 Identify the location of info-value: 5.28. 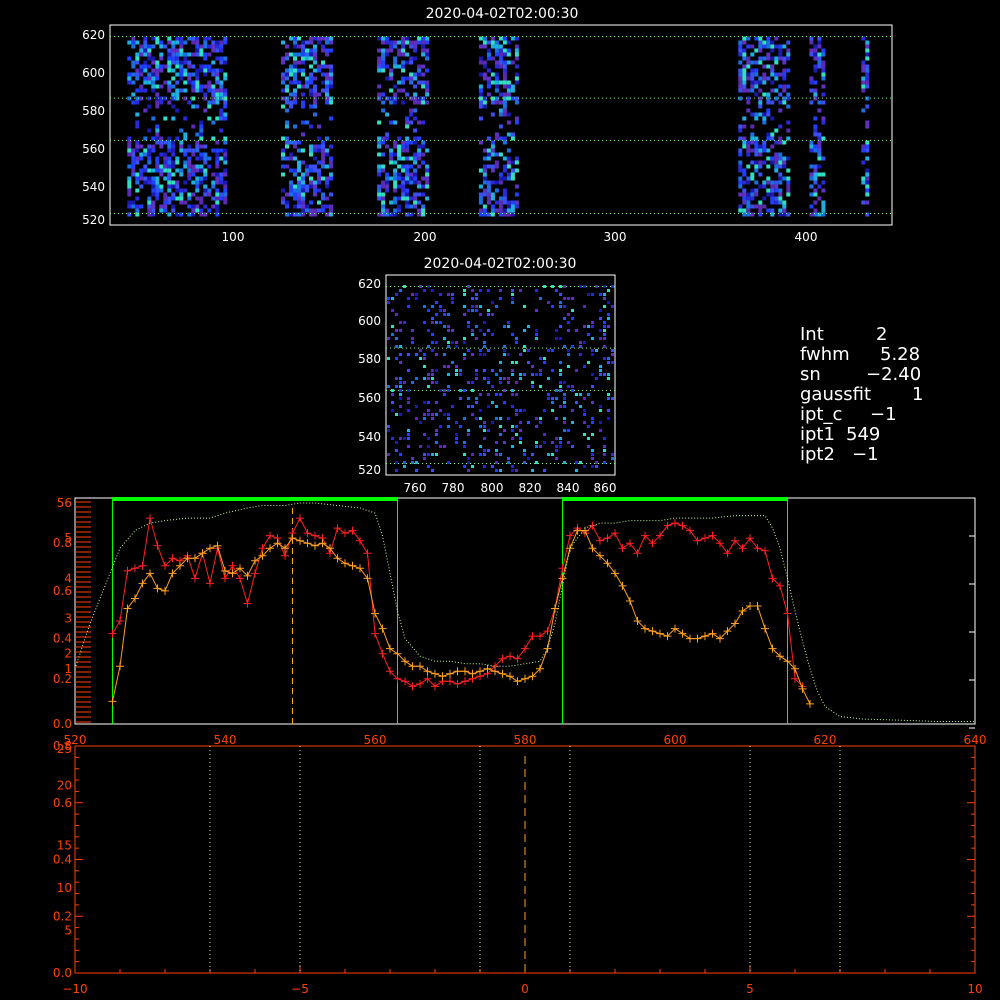
(900, 354).